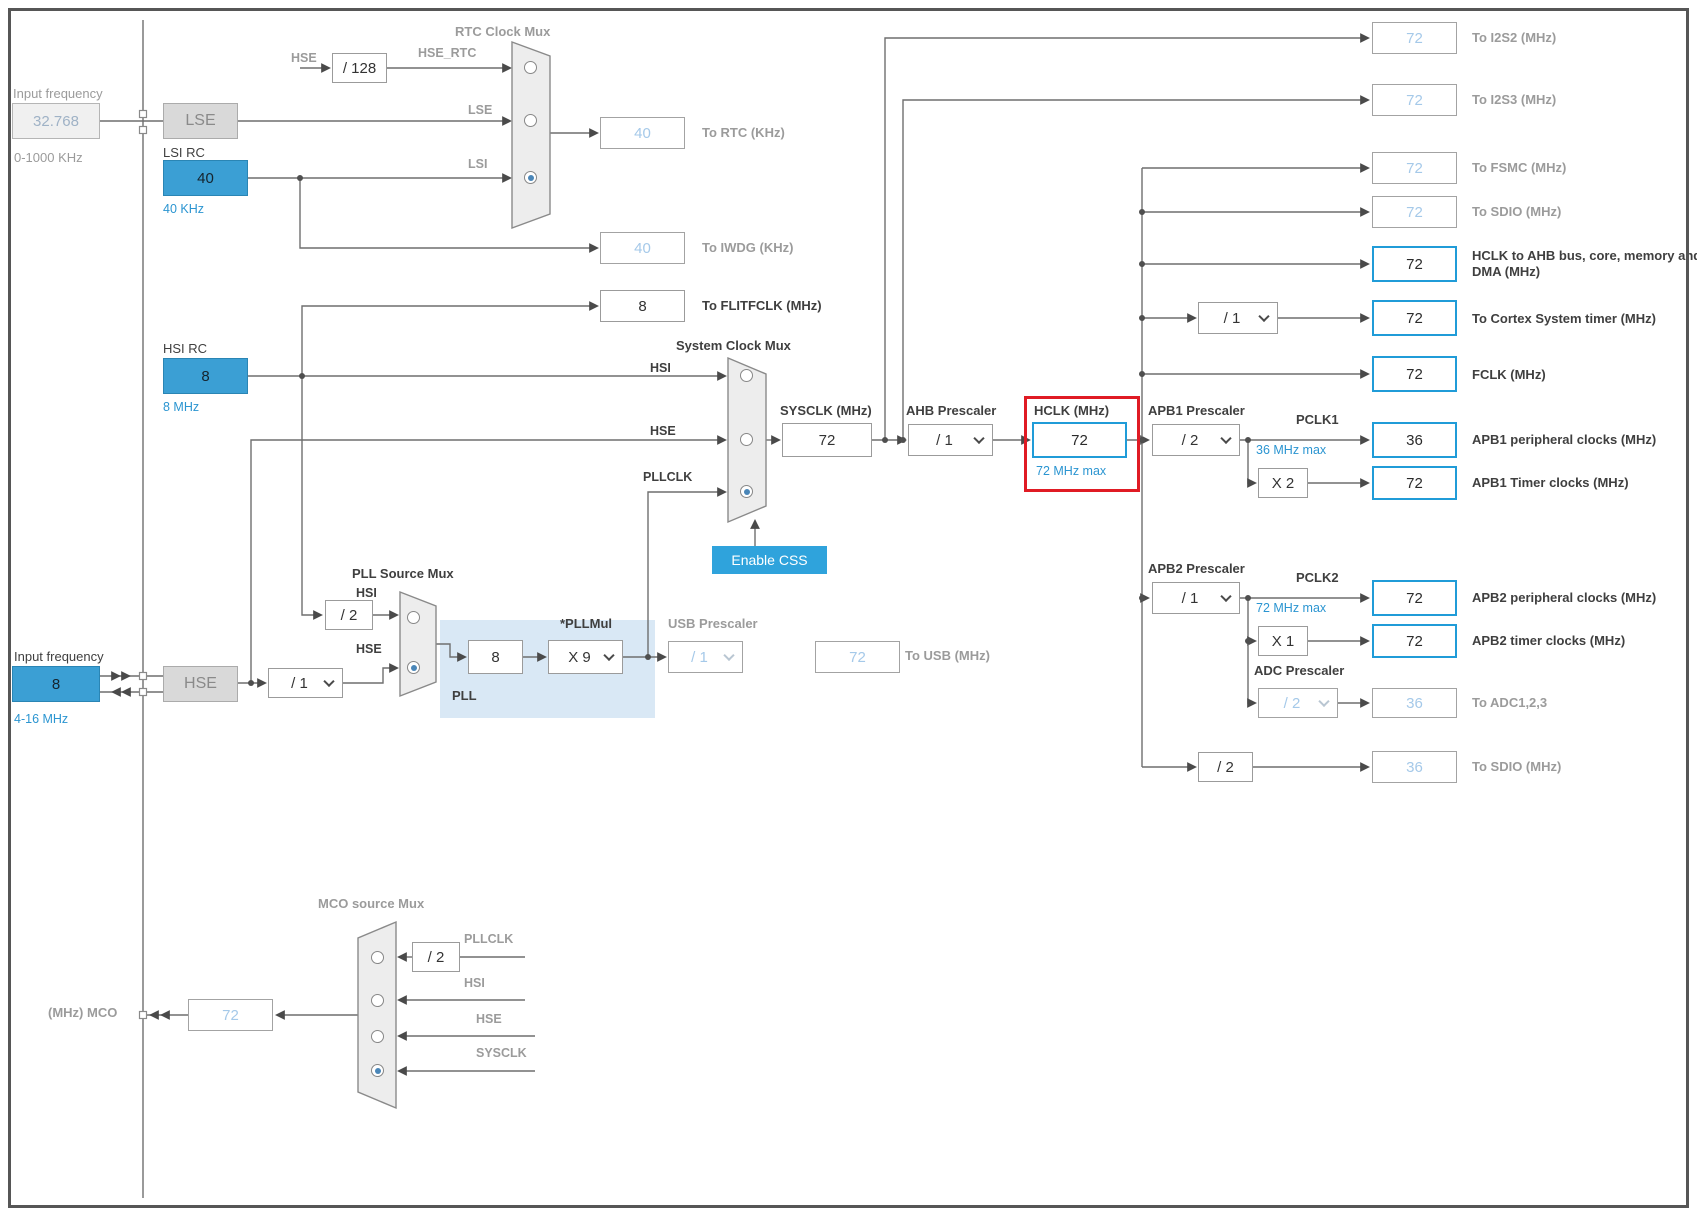 This screenshot has height=1216, width=1697. I want to click on pclk2-label: PCLK2, so click(1317, 577).